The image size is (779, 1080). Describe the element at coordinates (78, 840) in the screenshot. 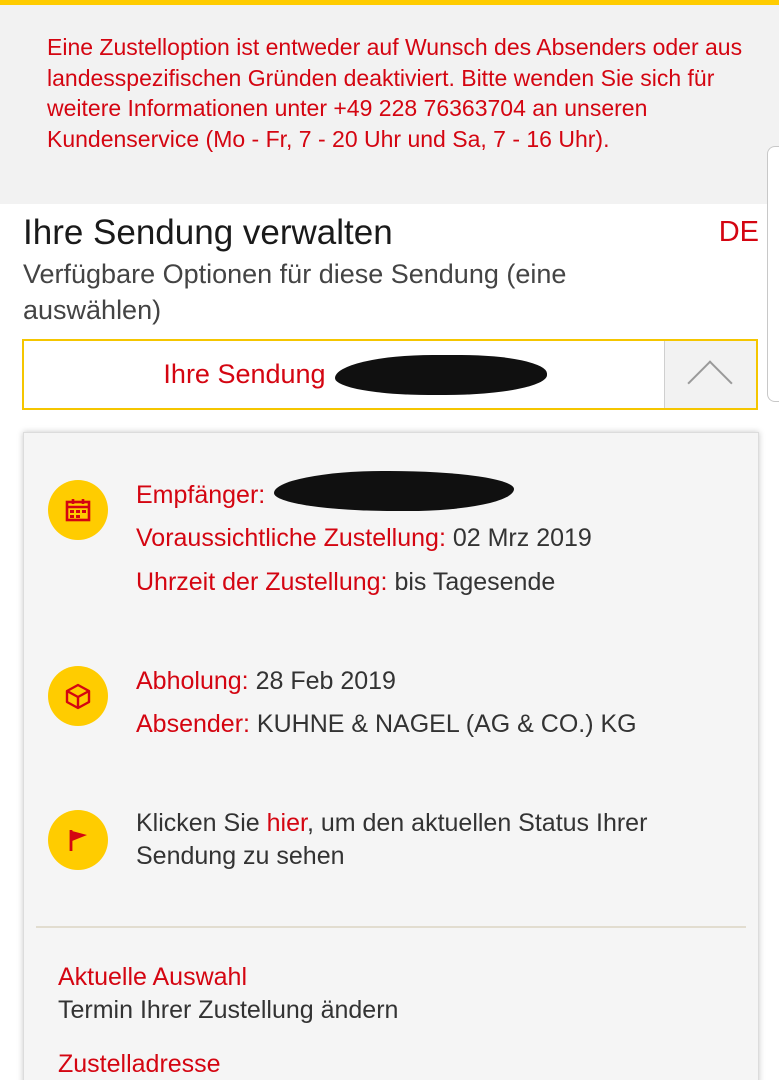

I see `flag-icon` at that location.